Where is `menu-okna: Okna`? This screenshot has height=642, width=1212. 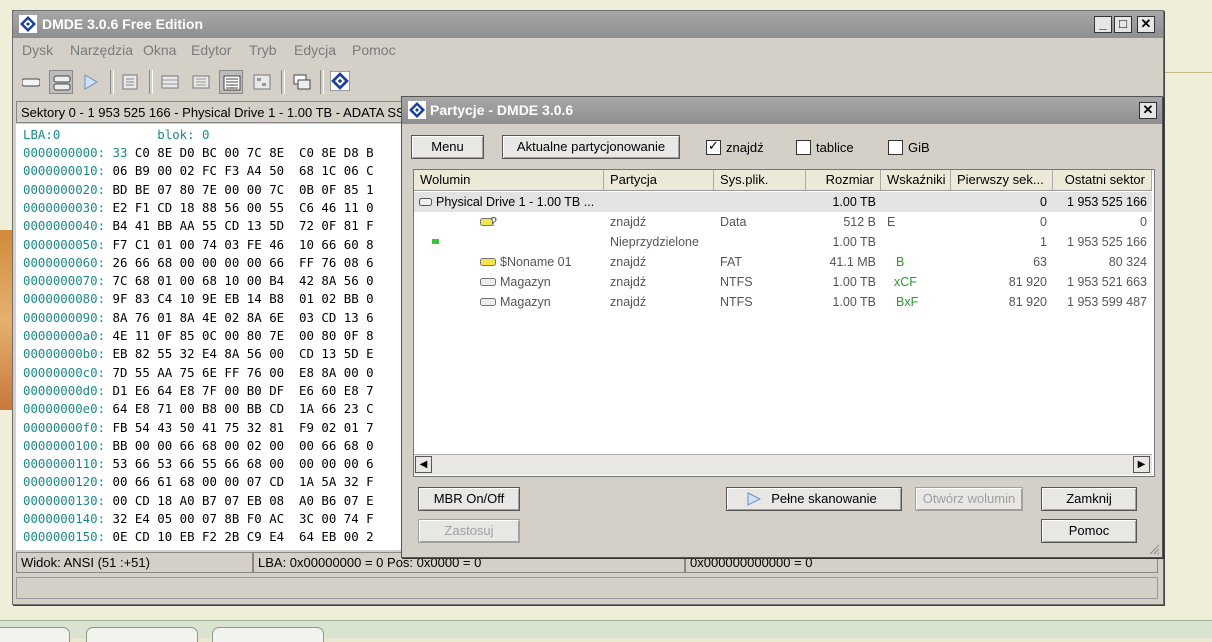 menu-okna: Okna is located at coordinates (159, 50).